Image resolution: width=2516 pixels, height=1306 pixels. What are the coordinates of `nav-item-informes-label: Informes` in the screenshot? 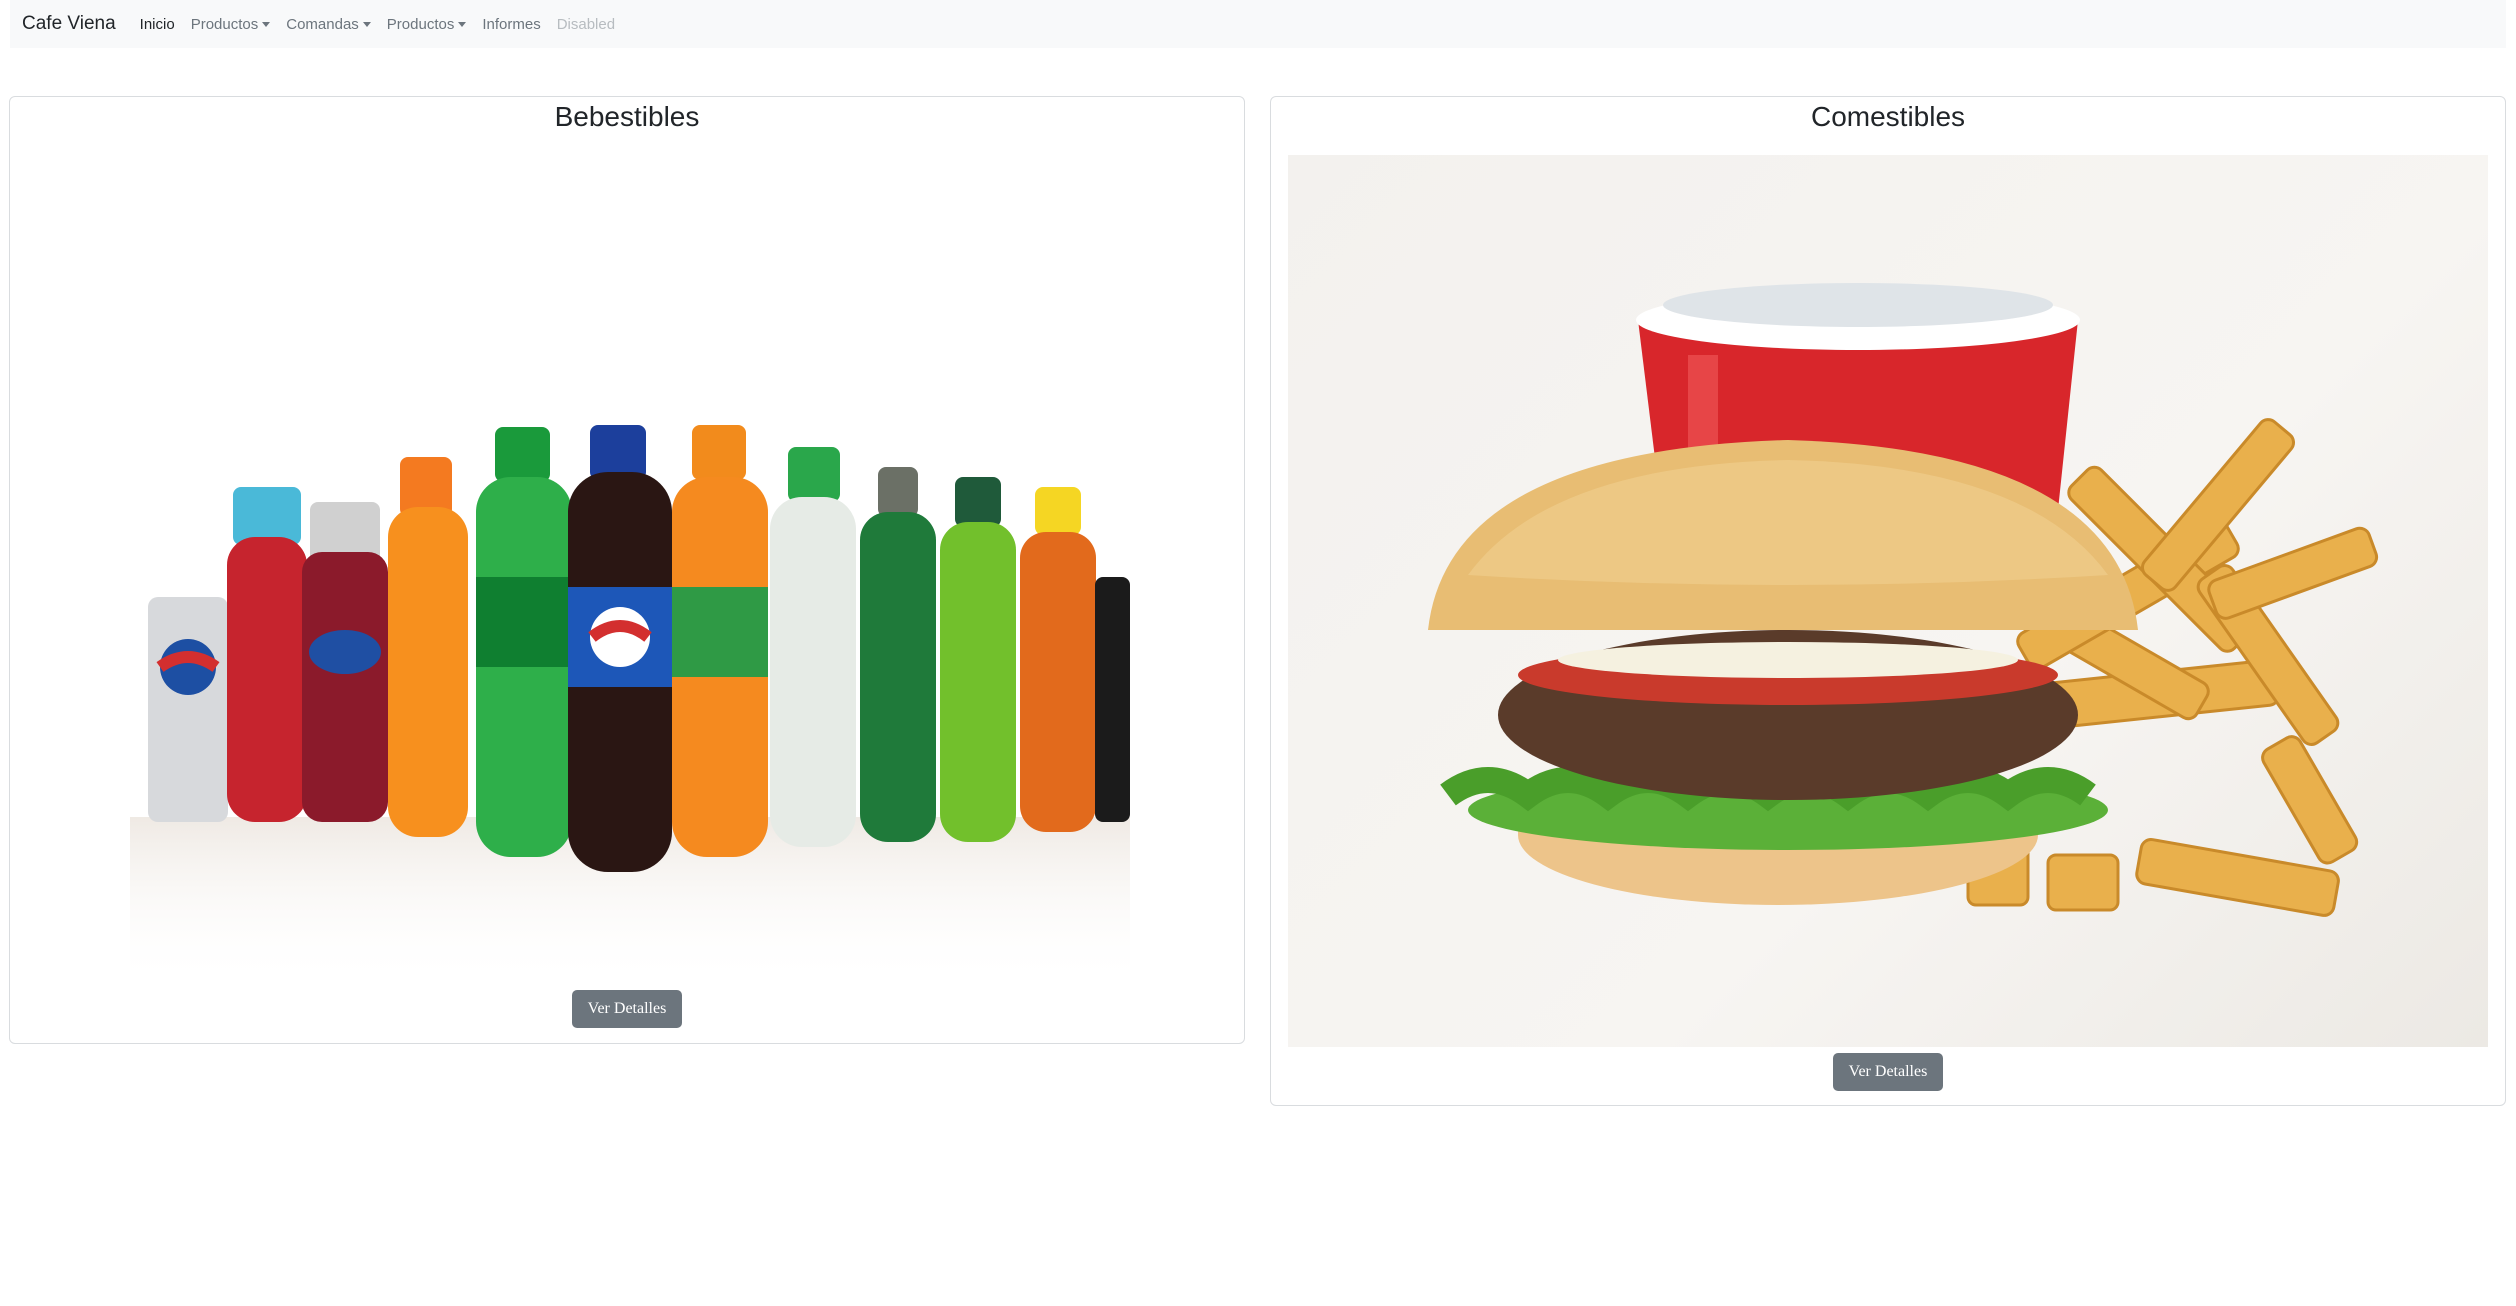 It's located at (511, 24).